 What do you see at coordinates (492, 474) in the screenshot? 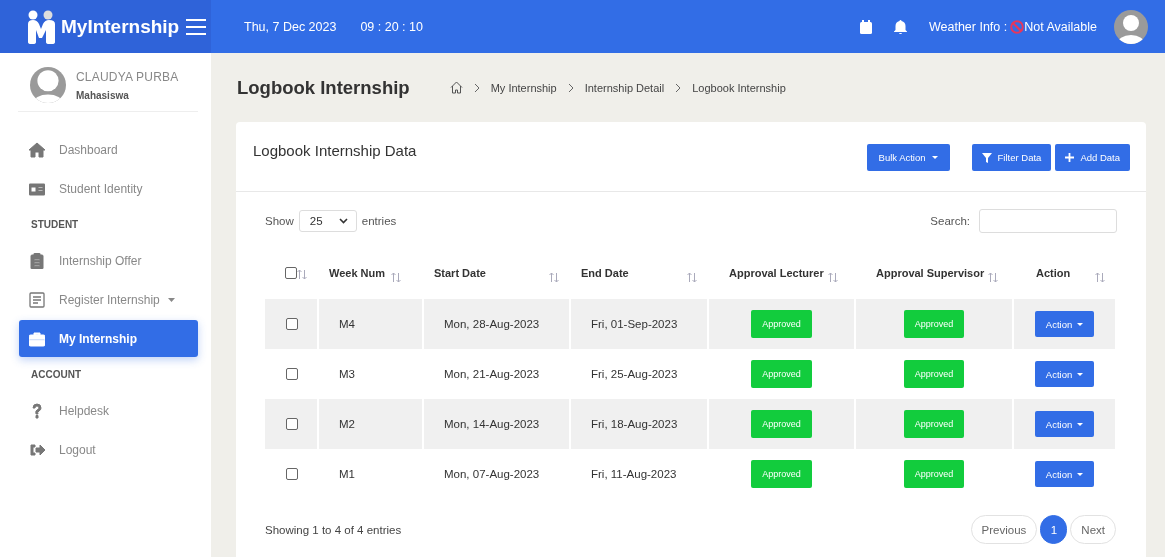
I see `table-cell: Mon, 07-Aug-2023` at bounding box center [492, 474].